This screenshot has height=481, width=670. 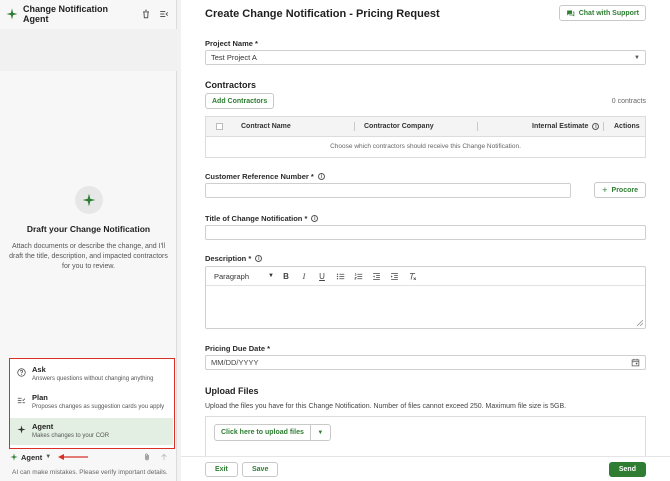 What do you see at coordinates (560, 126) in the screenshot?
I see `column-header: Internal Estimate` at bounding box center [560, 126].